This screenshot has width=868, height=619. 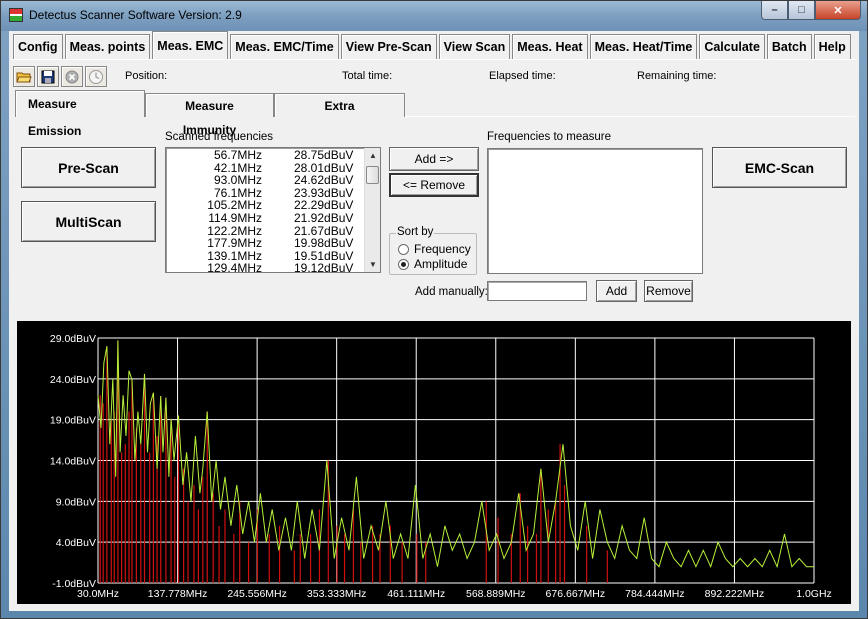 What do you see at coordinates (38, 46) in the screenshot?
I see `tab-config: Config` at bounding box center [38, 46].